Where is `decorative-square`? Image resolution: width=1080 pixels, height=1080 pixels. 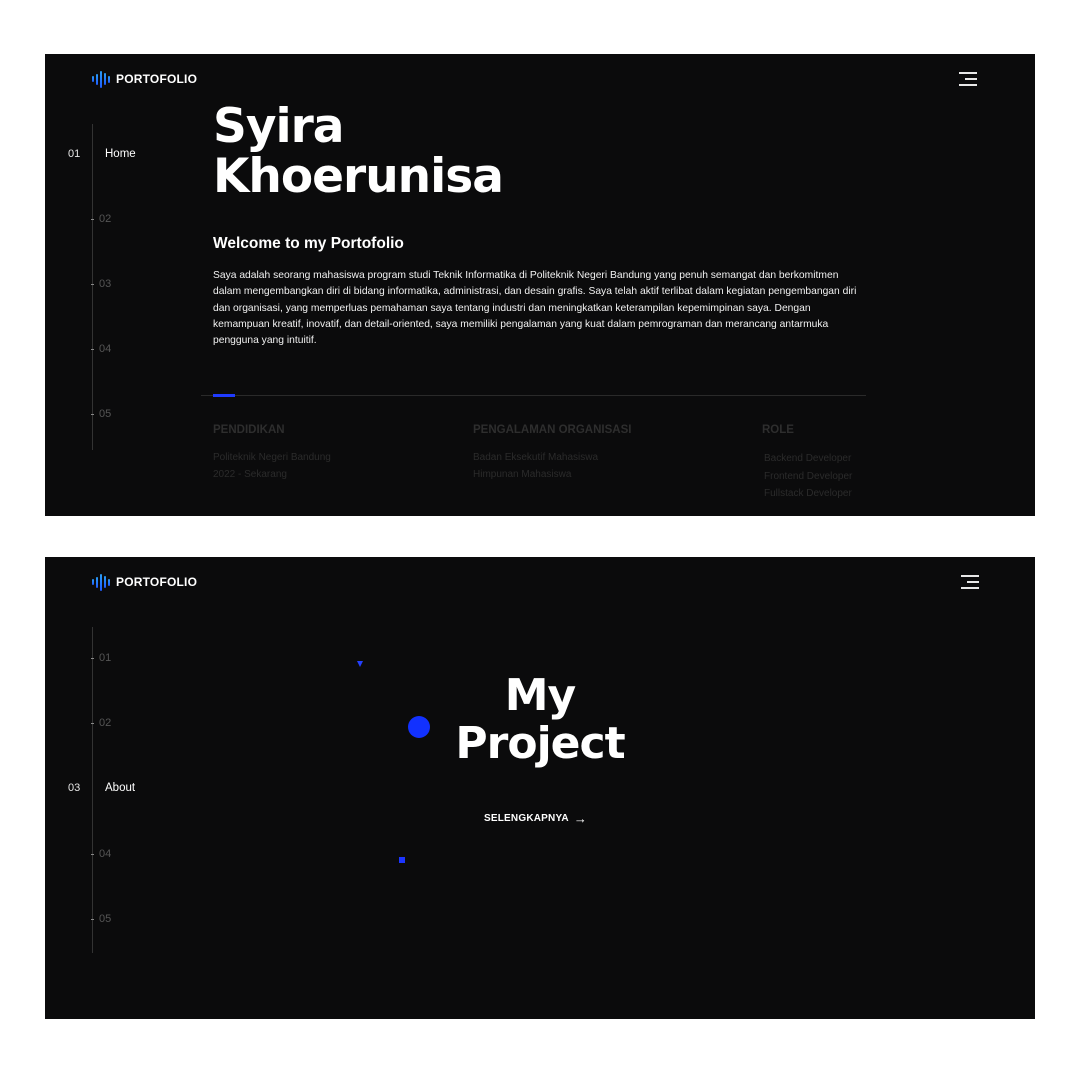 decorative-square is located at coordinates (402, 860).